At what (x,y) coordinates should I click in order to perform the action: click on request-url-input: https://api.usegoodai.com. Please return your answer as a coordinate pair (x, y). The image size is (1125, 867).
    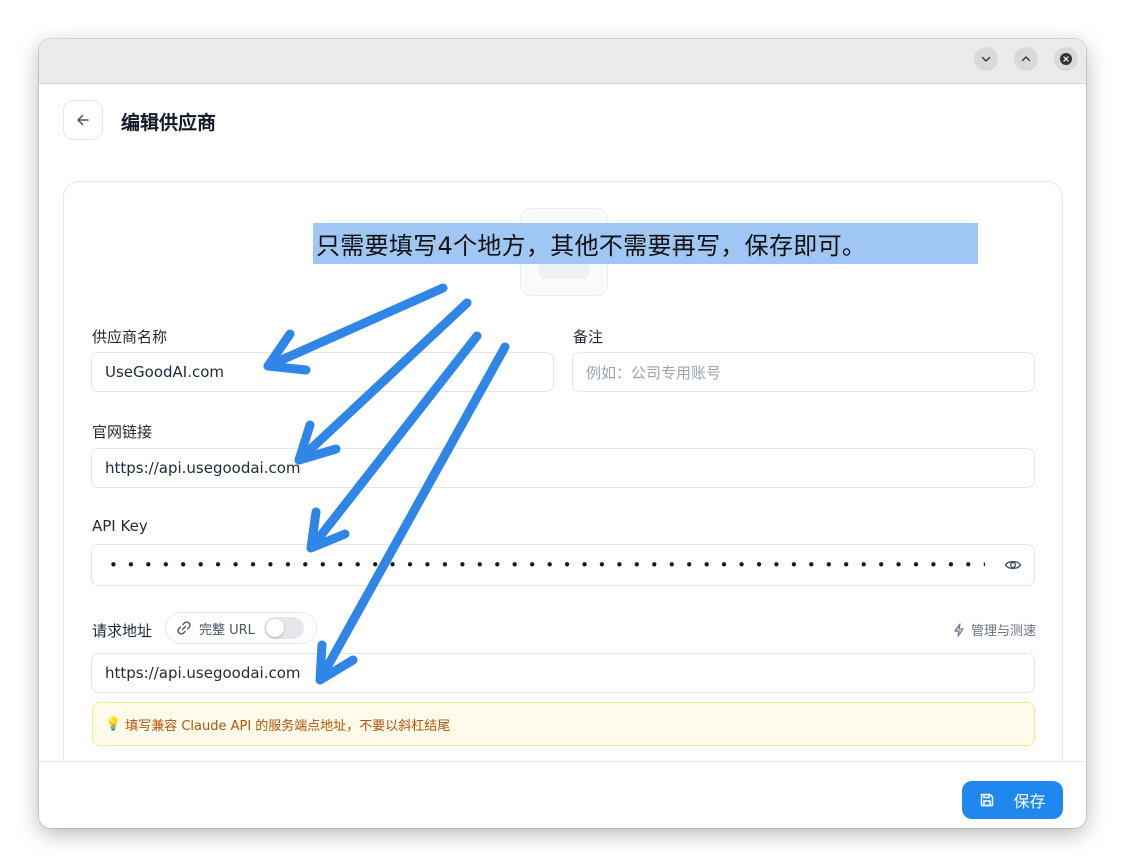
    Looking at the image, I should click on (563, 673).